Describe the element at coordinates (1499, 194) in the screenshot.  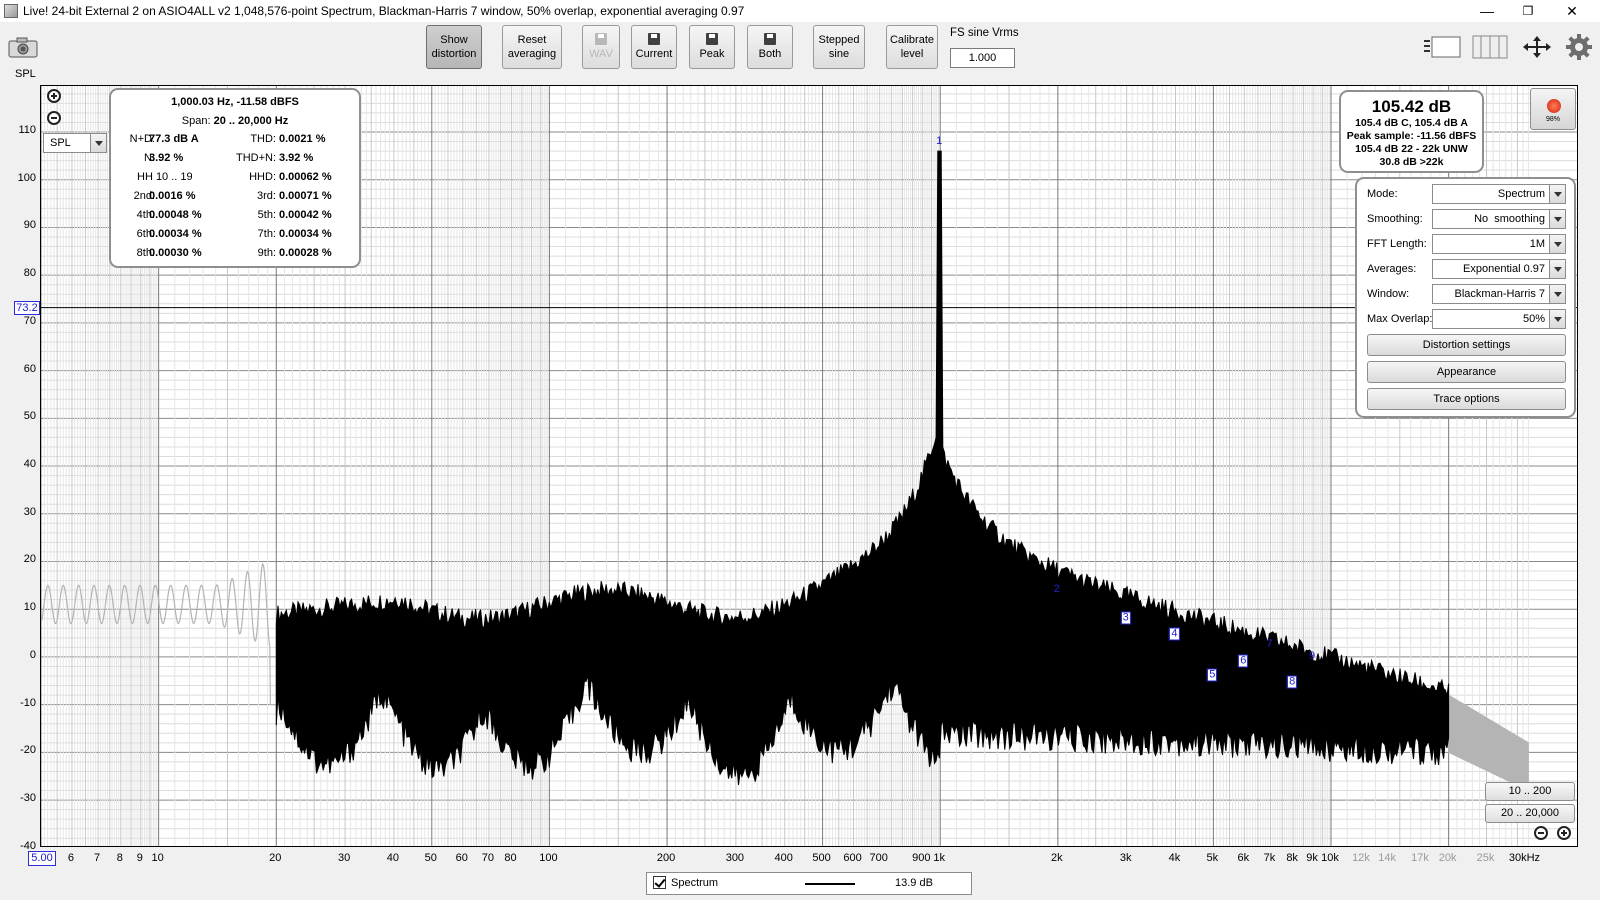
I see `mode-select: Spectrum` at that location.